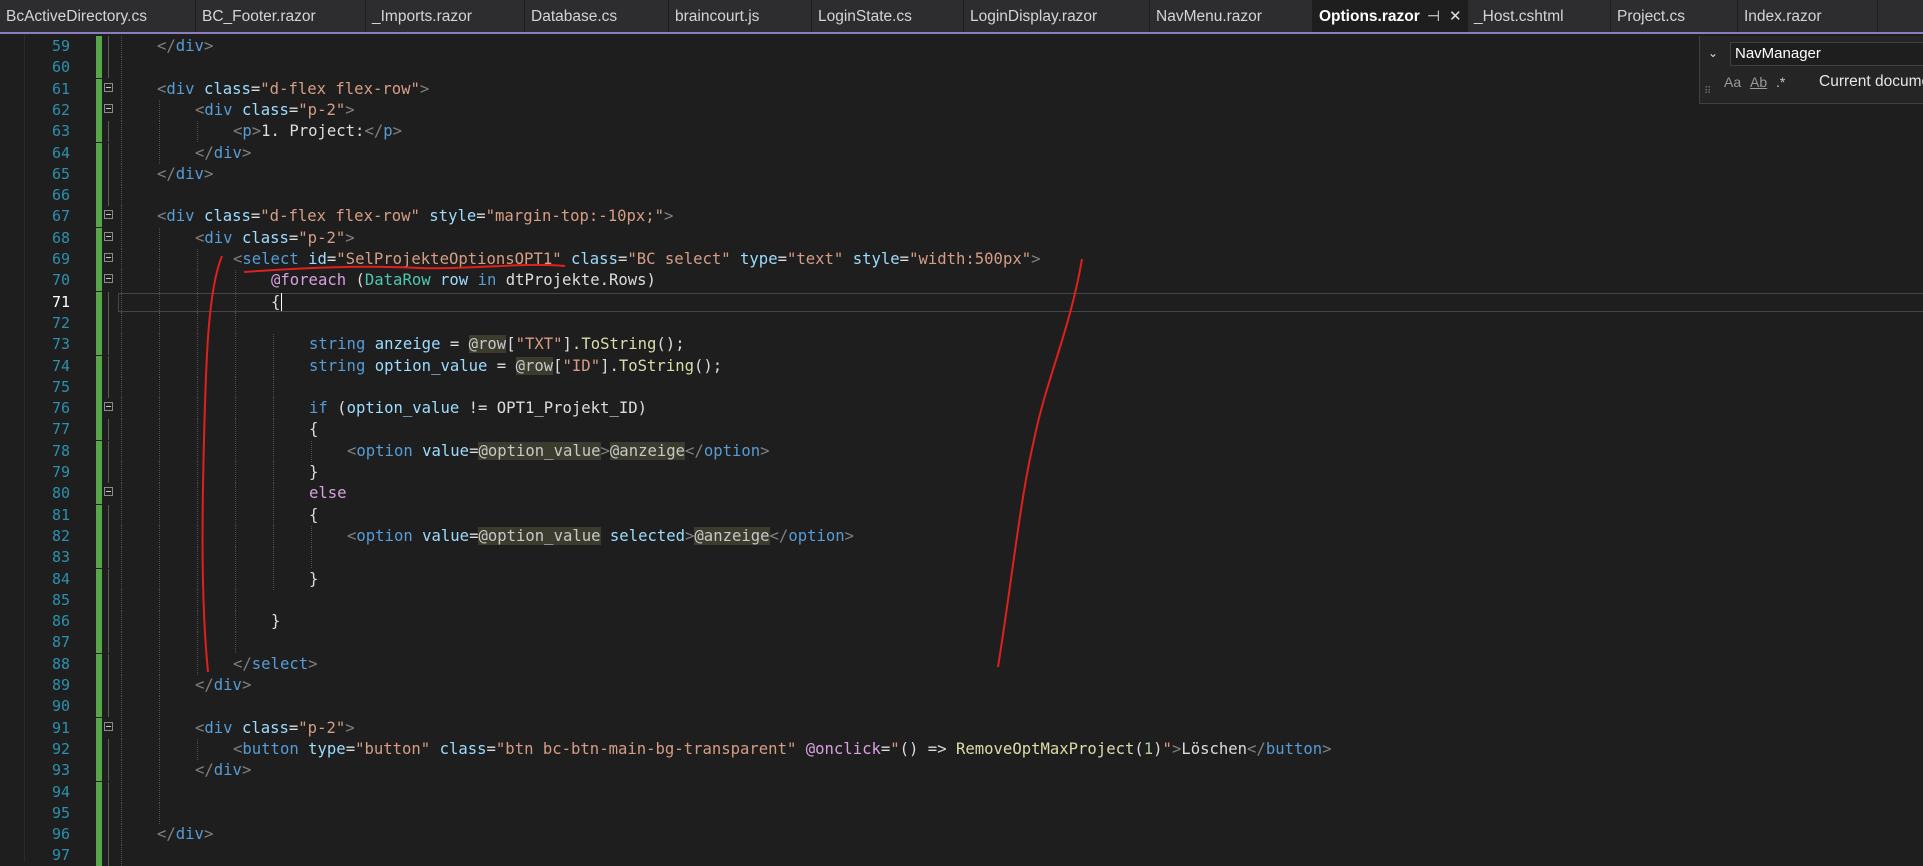 The width and height of the screenshot is (1923, 866). Describe the element at coordinates (1826, 54) in the screenshot. I see `find-search-input: NavManager` at that location.